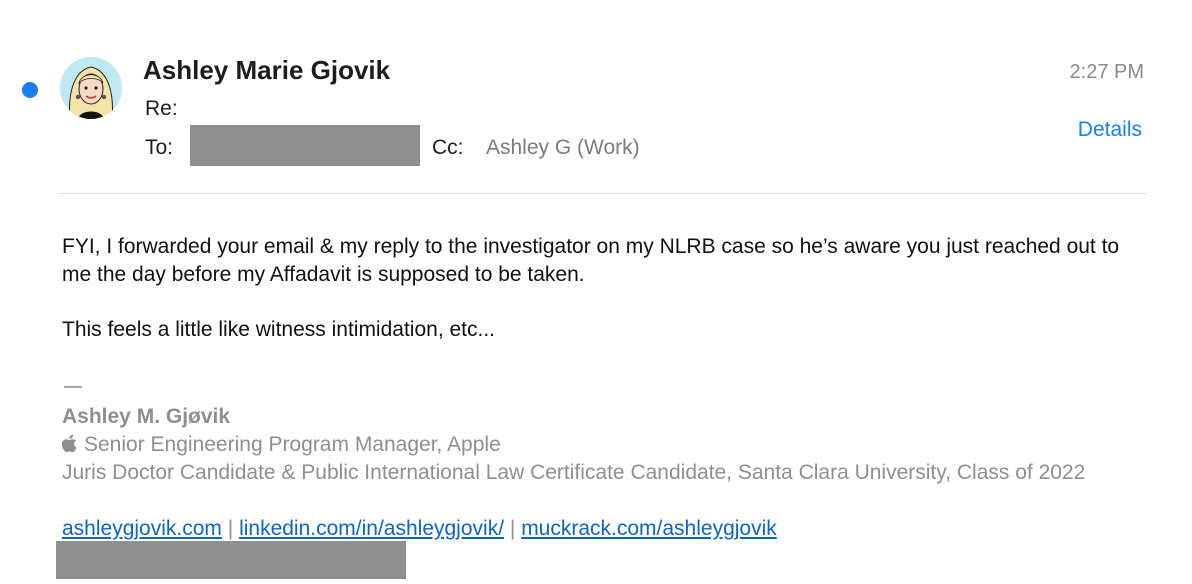 This screenshot has width=1192, height=584. What do you see at coordinates (69, 447) in the screenshot?
I see `apple-logo-icon` at bounding box center [69, 447].